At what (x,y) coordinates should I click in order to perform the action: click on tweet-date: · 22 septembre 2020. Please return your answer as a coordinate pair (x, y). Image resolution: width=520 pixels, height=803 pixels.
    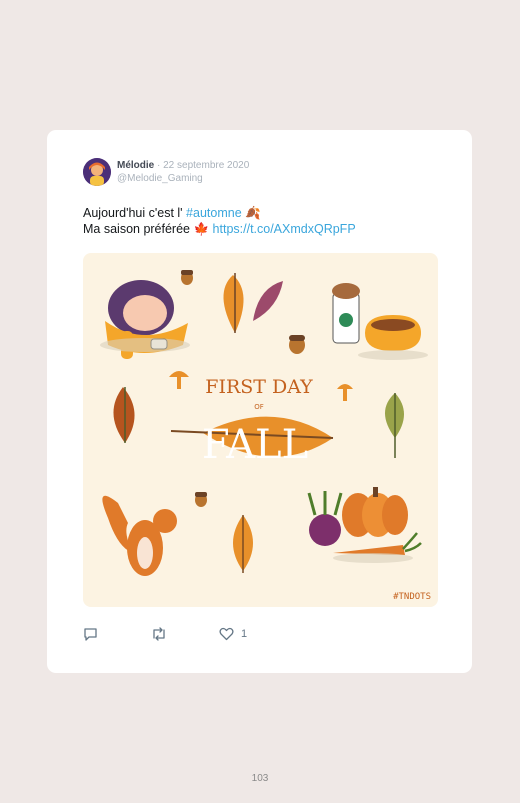
    Looking at the image, I should click on (203, 165).